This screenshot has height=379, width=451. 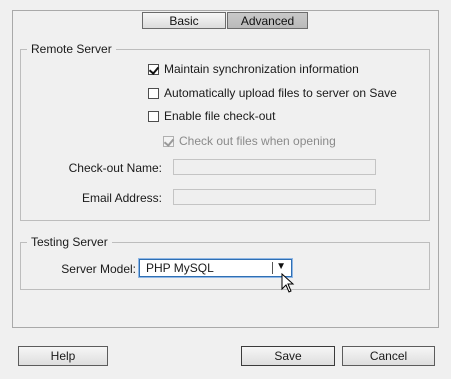 I want to click on checkout-name-field, so click(x=274, y=167).